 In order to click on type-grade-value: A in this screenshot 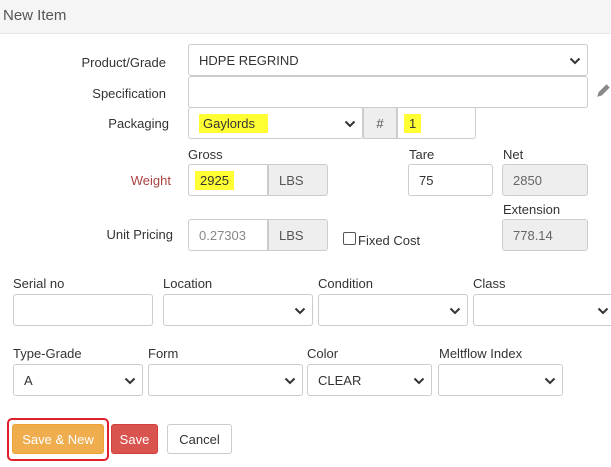, I will do `click(28, 380)`.